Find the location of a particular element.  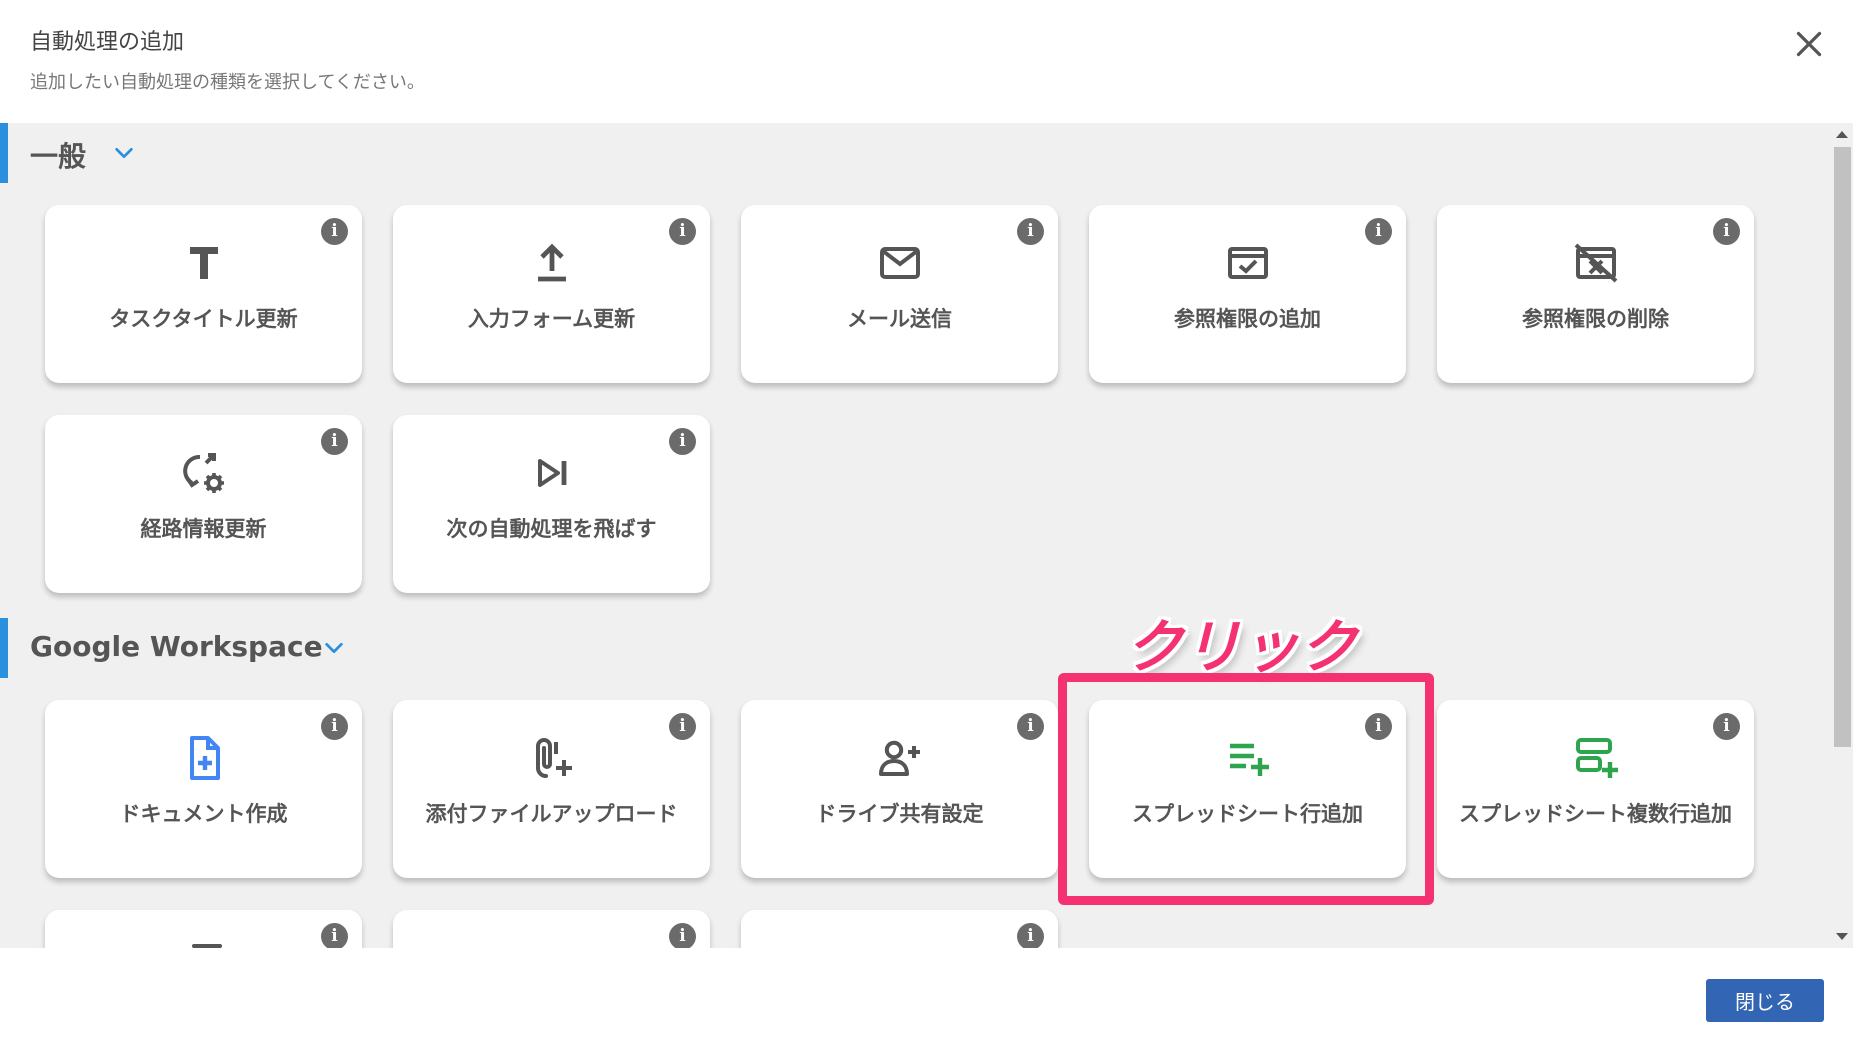

scrollbar is located at coordinates (1841, 535).